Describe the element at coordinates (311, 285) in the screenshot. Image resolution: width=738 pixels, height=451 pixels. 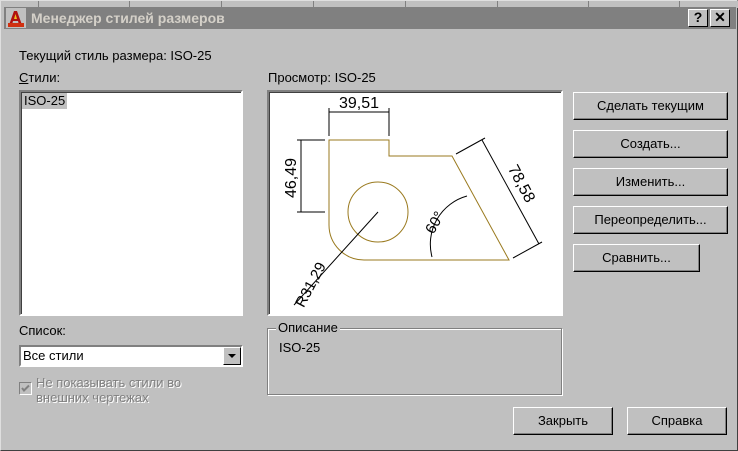
I see `dimension-radius-text: R31,29` at that location.